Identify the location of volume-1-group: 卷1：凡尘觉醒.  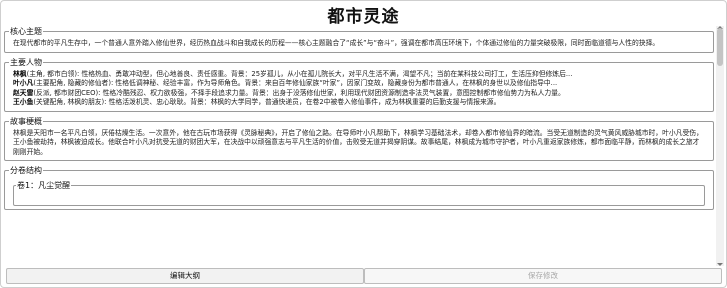
(359, 193).